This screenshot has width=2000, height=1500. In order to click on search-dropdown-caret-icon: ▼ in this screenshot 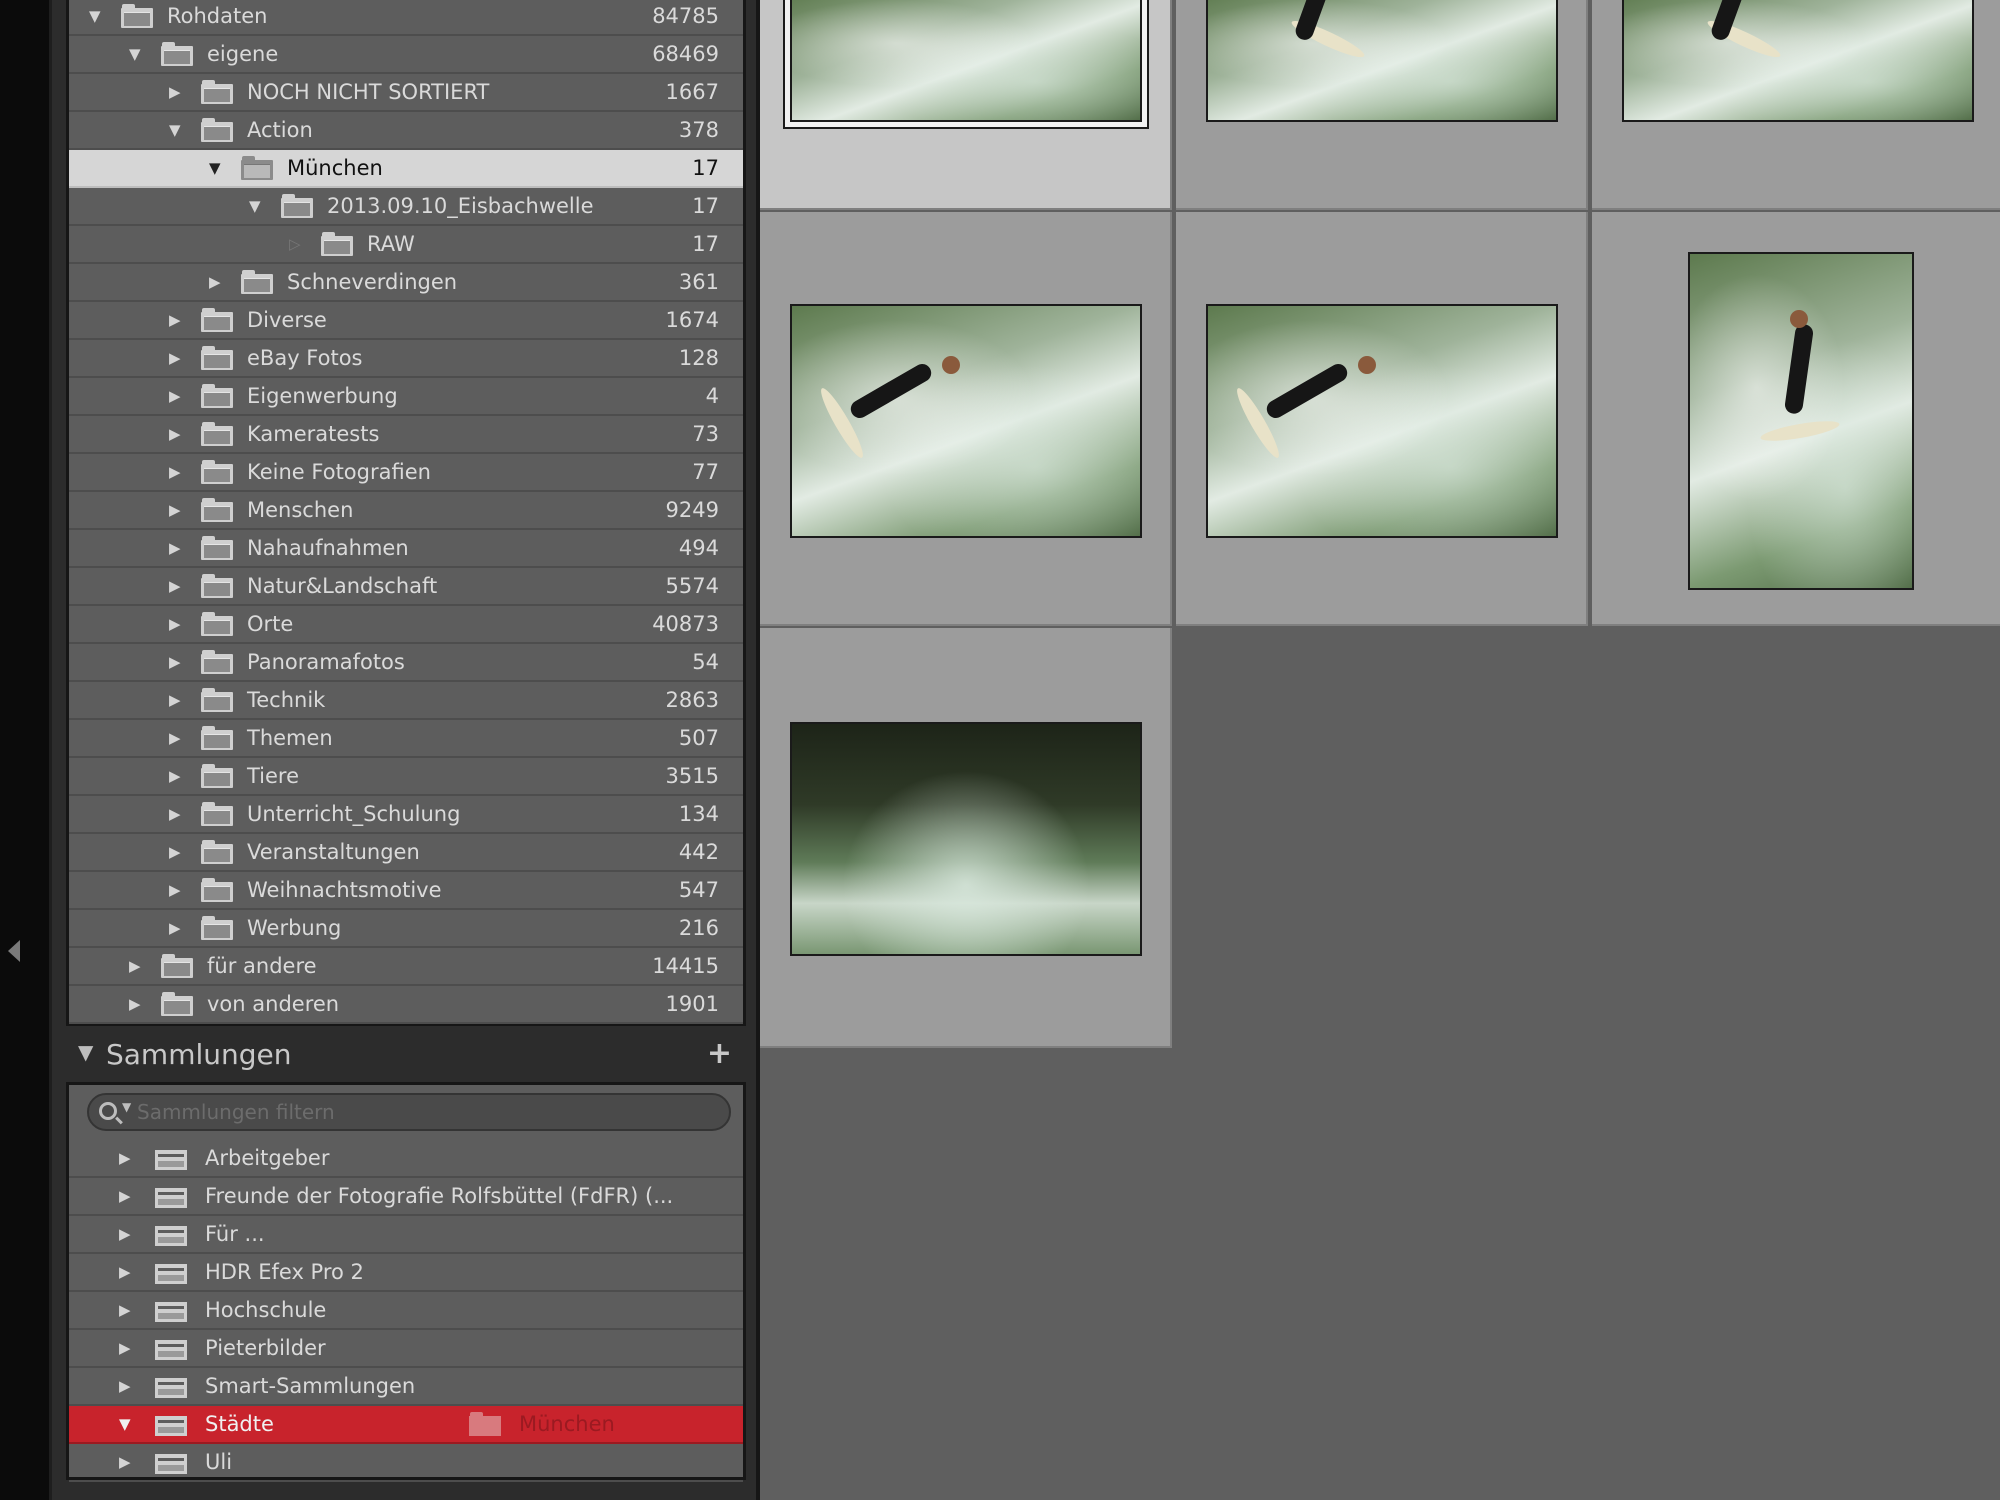, I will do `click(126, 1107)`.